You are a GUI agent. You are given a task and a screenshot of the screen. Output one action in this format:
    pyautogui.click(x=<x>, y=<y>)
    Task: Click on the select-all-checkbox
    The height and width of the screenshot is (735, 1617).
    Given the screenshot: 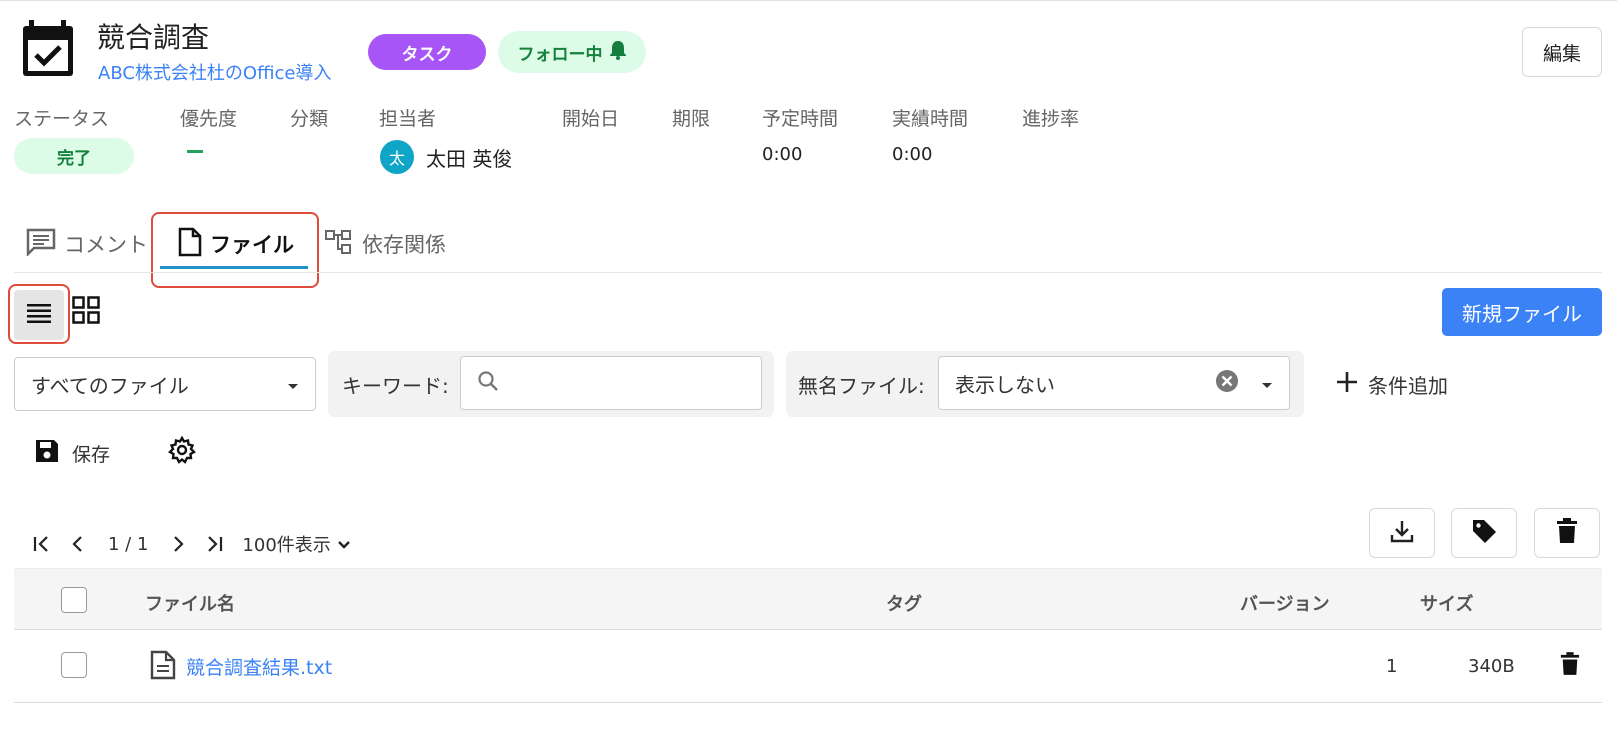 What is the action you would take?
    pyautogui.click(x=74, y=600)
    